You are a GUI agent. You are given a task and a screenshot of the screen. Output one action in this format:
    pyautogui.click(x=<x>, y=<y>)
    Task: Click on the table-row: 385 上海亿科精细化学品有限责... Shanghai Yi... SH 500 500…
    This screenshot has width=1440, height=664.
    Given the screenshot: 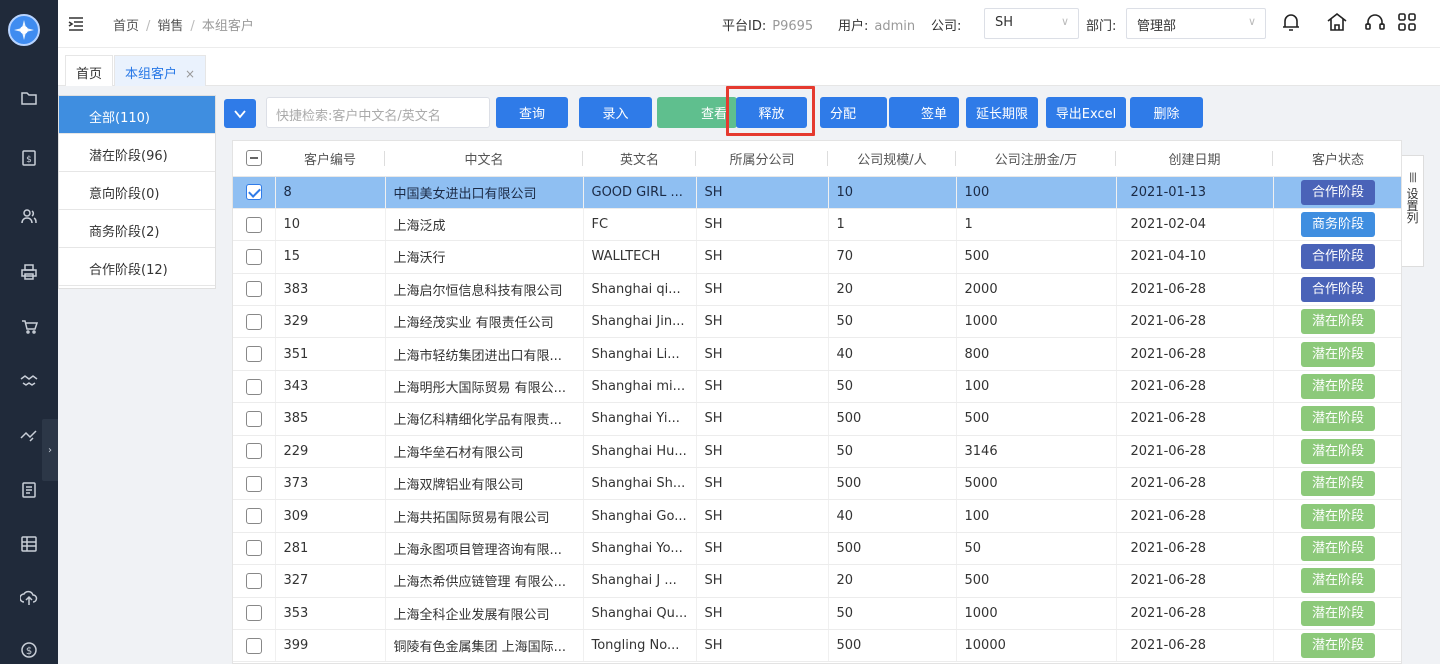 What is the action you would take?
    pyautogui.click(x=817, y=419)
    